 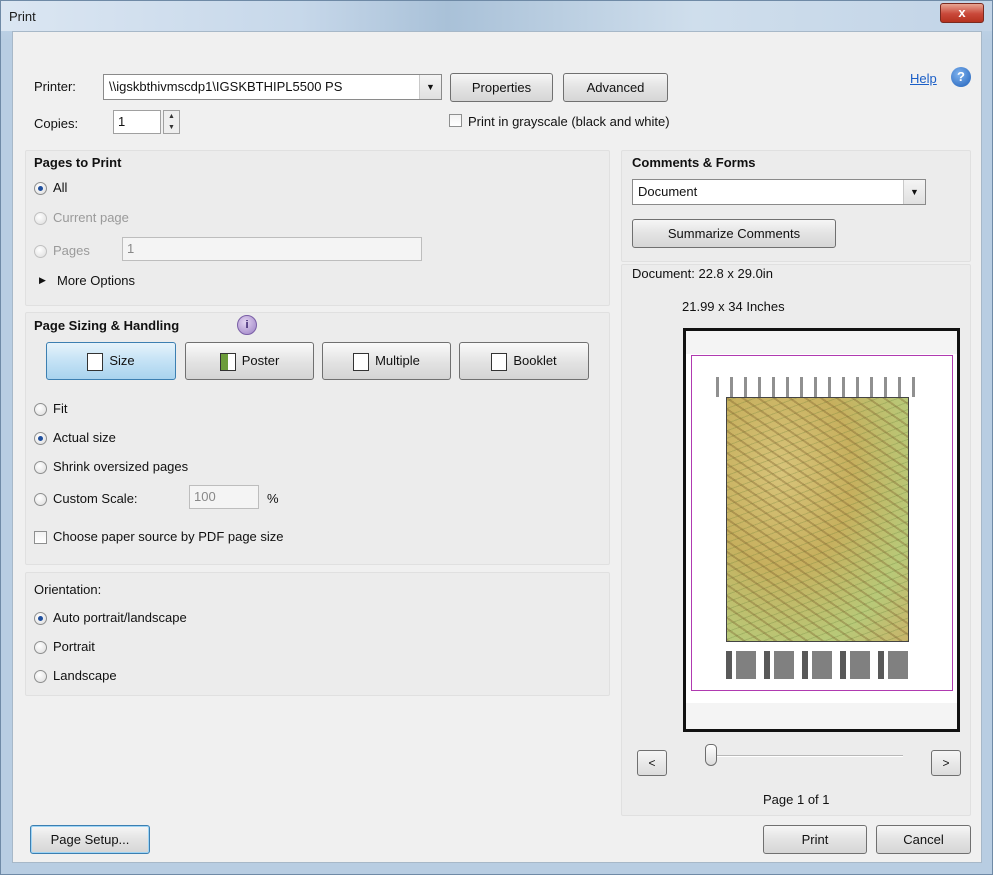 I want to click on multiple-pages-icon, so click(x=361, y=361).